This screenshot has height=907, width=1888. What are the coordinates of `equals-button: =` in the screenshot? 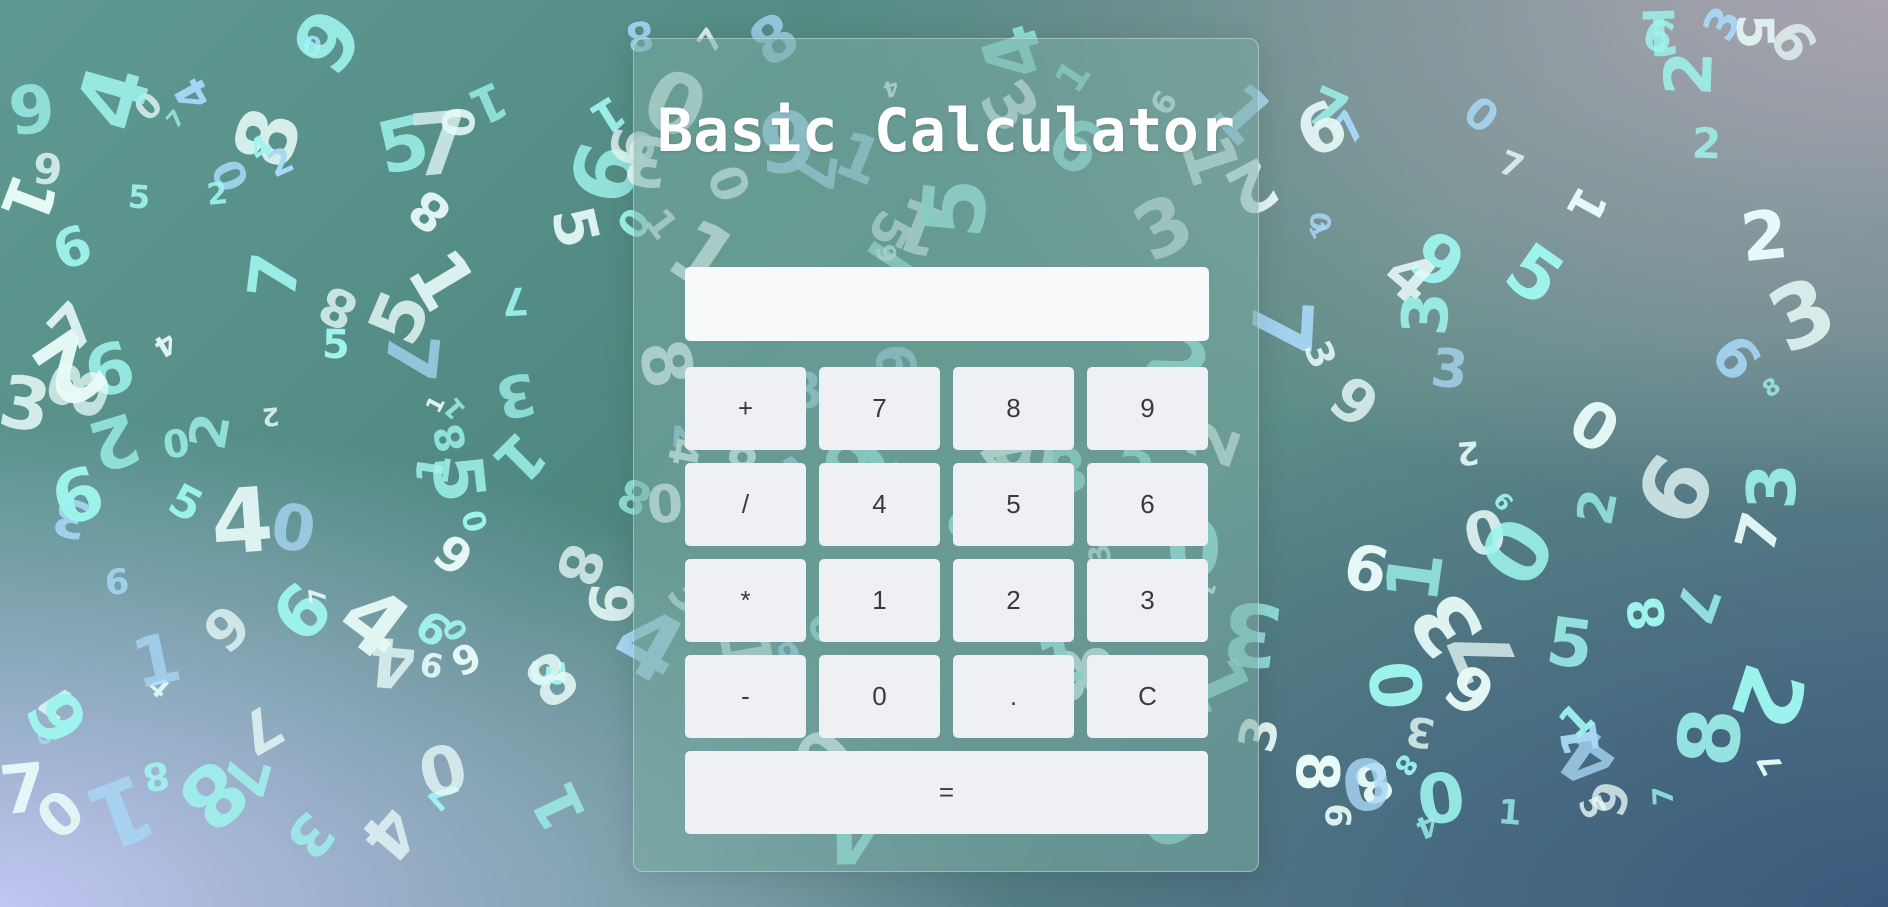 It's located at (946, 792).